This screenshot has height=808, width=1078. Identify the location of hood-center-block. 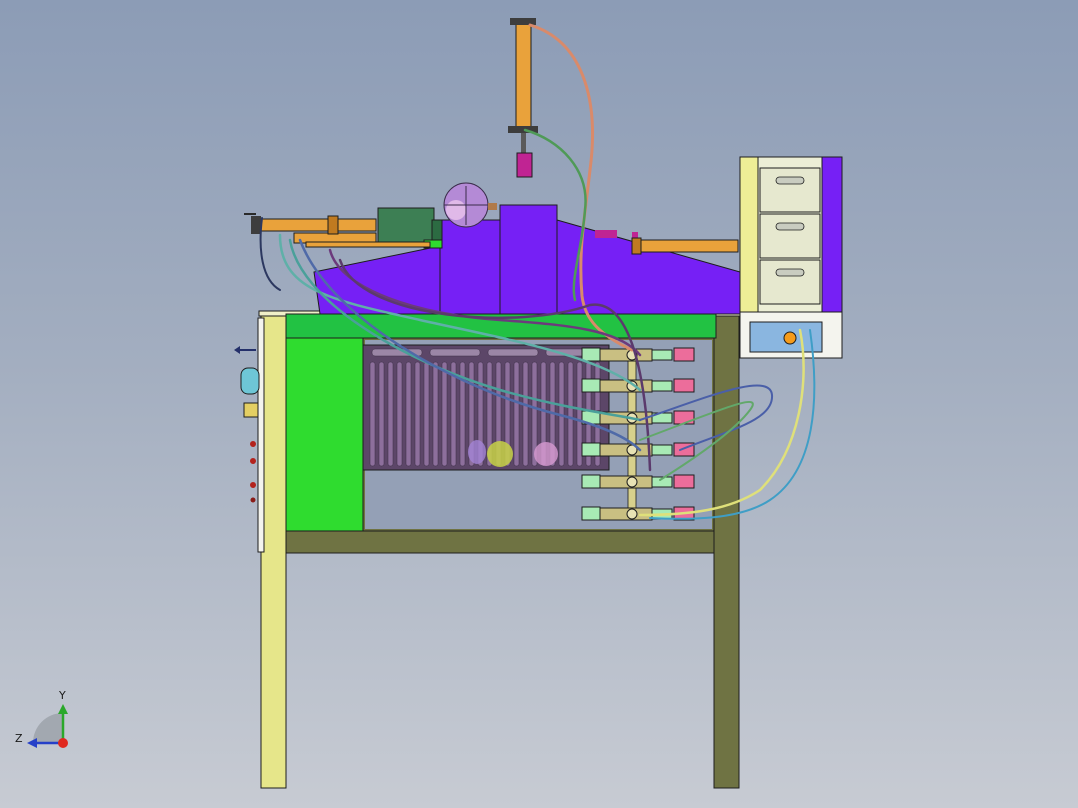
(470, 267).